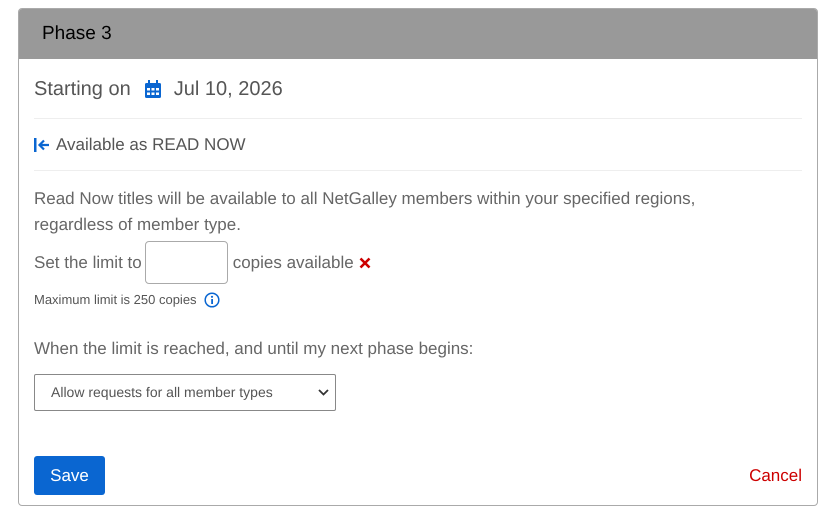  I want to click on limit-suffix: copies available, so click(293, 263).